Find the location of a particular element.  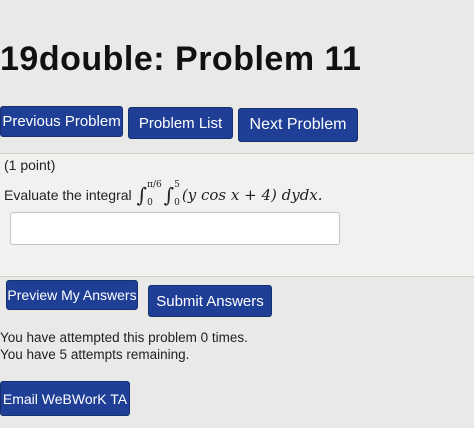

email-ta-button: Email WeBWorK TA is located at coordinates (65, 398).